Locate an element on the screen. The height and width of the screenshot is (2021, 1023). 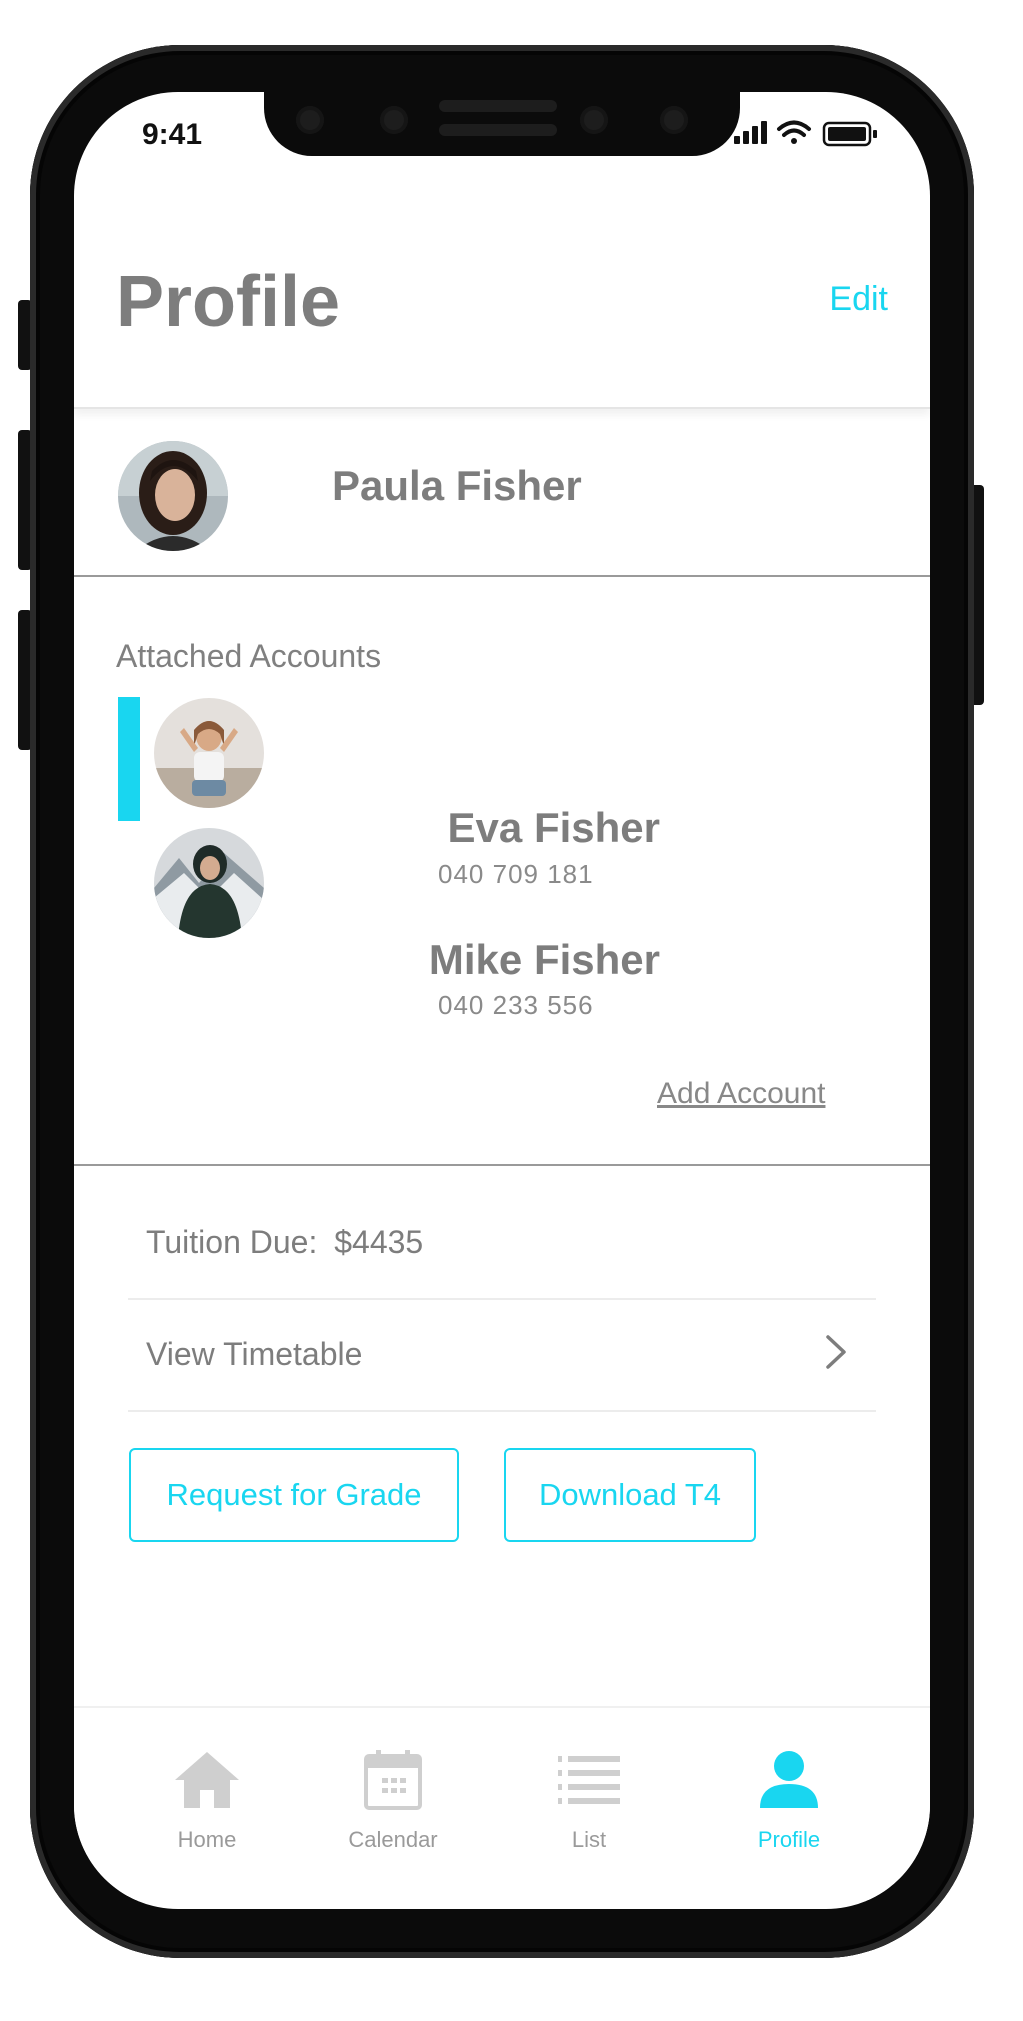
tab-home: Home is located at coordinates (207, 1808).